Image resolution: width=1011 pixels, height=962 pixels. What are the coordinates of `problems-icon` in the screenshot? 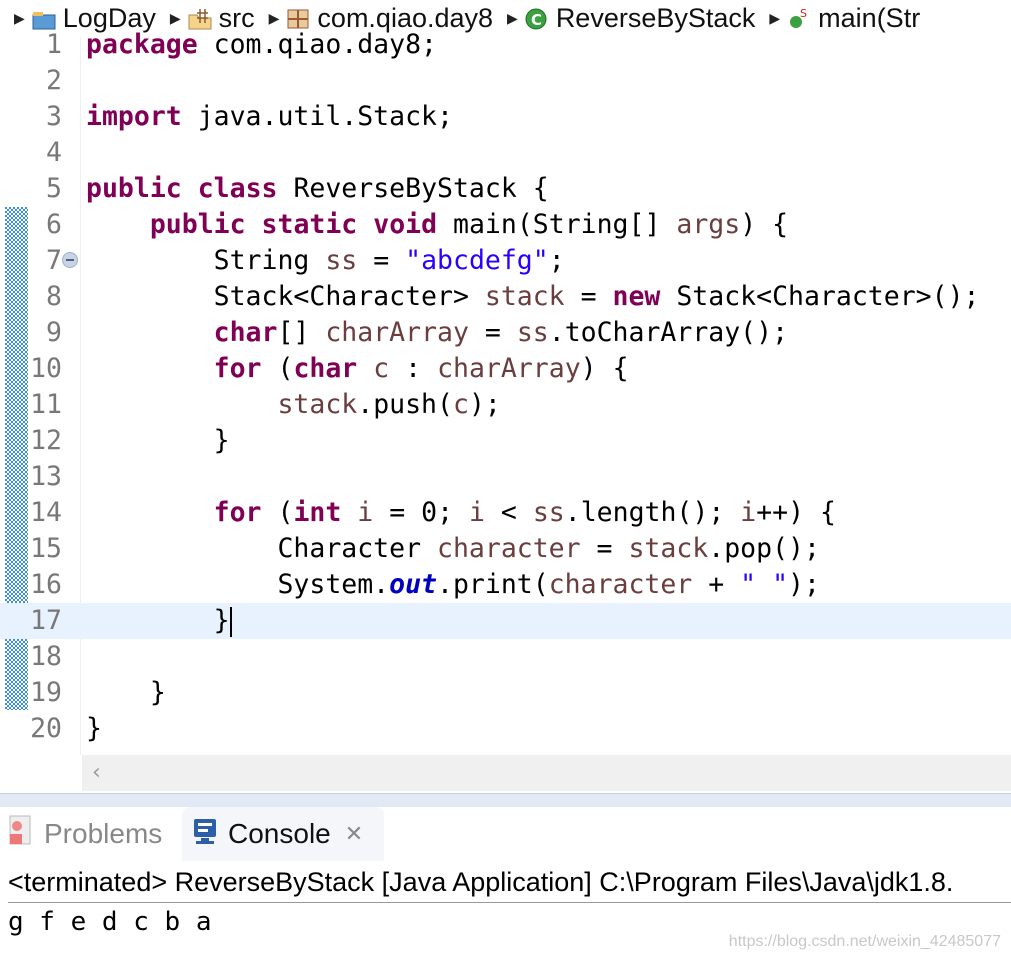 It's located at (21, 834).